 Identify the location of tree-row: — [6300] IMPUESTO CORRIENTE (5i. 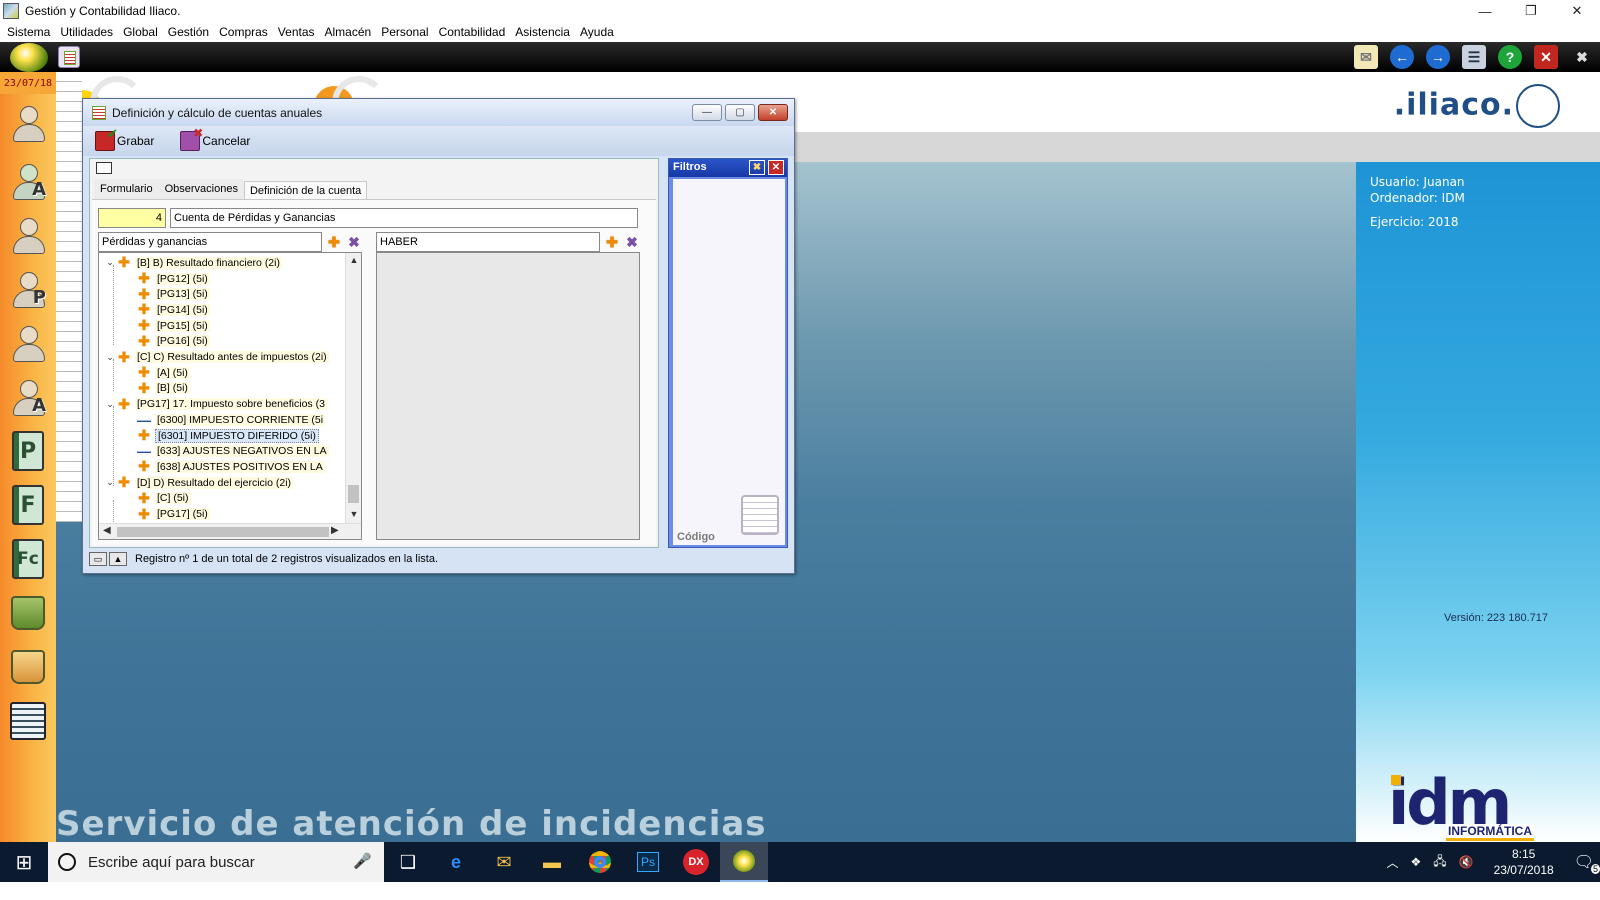
(224, 420).